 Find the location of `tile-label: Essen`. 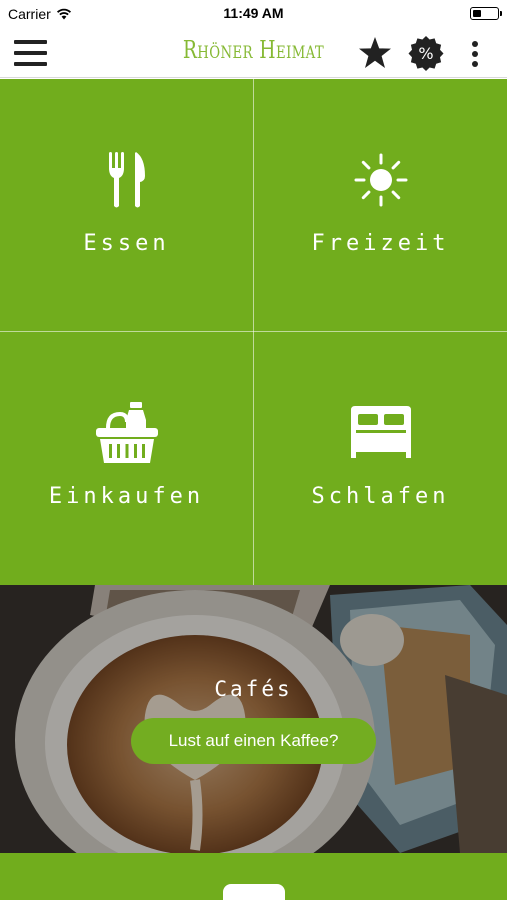

tile-label: Essen is located at coordinates (126, 243).